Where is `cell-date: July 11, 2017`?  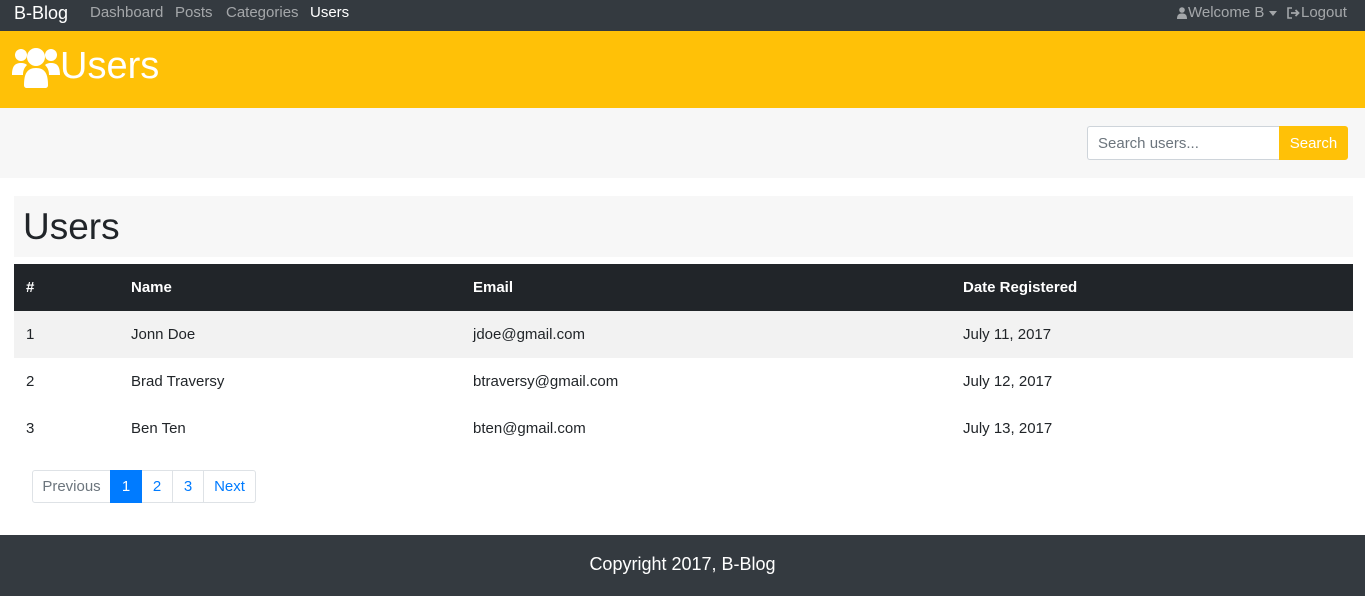 cell-date: July 11, 2017 is located at coordinates (1007, 334).